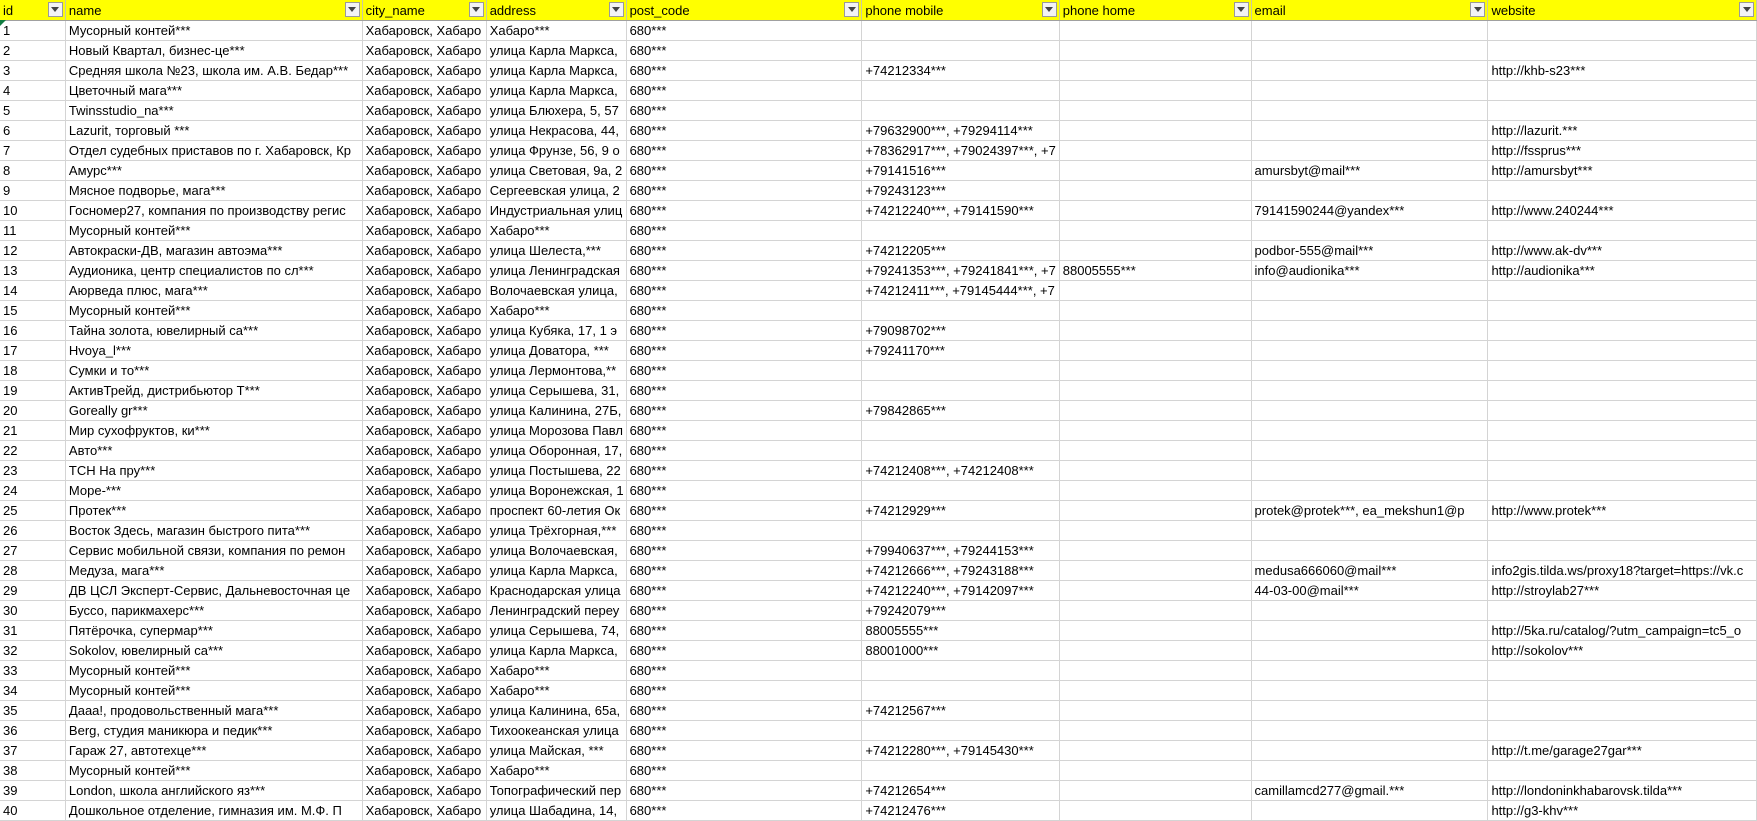 The height and width of the screenshot is (821, 1757). I want to click on cell-address: Топографический пер, so click(556, 791).